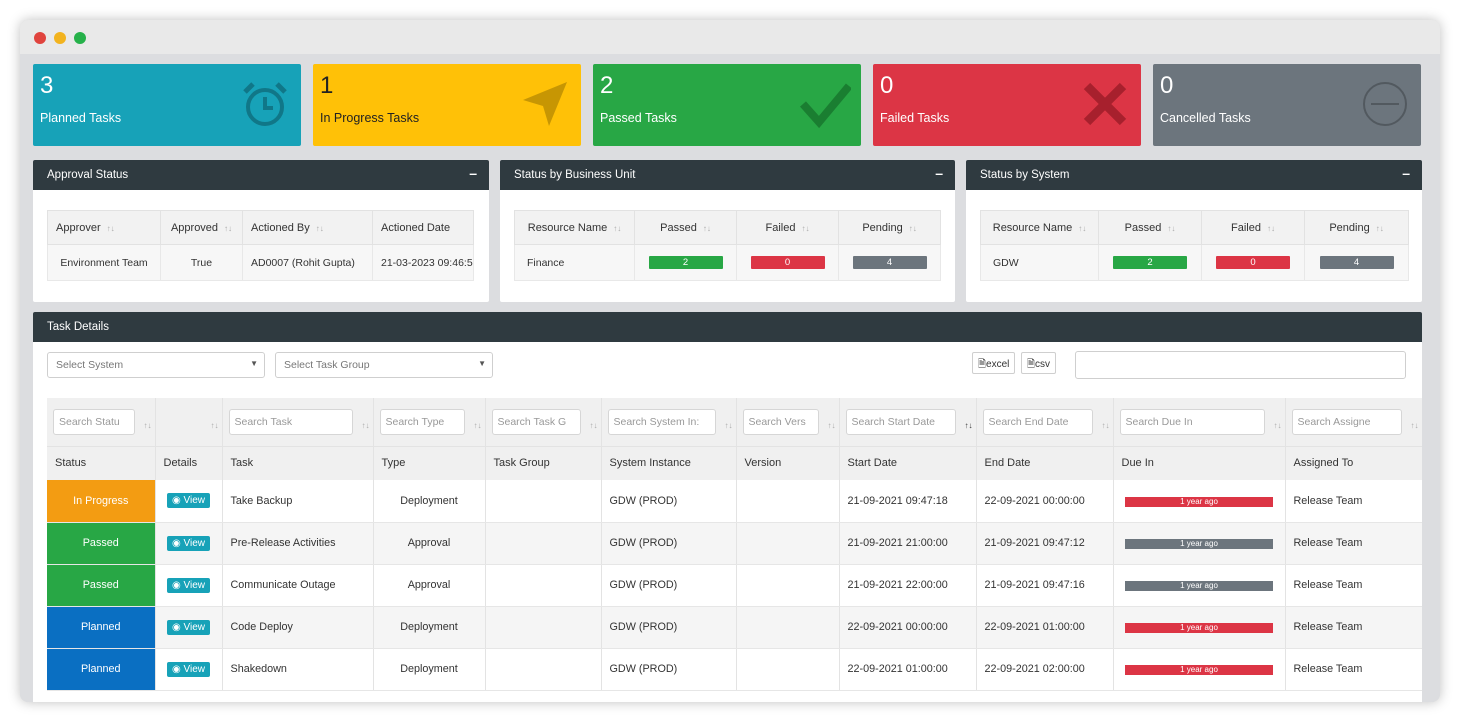 The image size is (1460, 722). What do you see at coordinates (543, 462) in the screenshot?
I see `column-header: Task Group` at bounding box center [543, 462].